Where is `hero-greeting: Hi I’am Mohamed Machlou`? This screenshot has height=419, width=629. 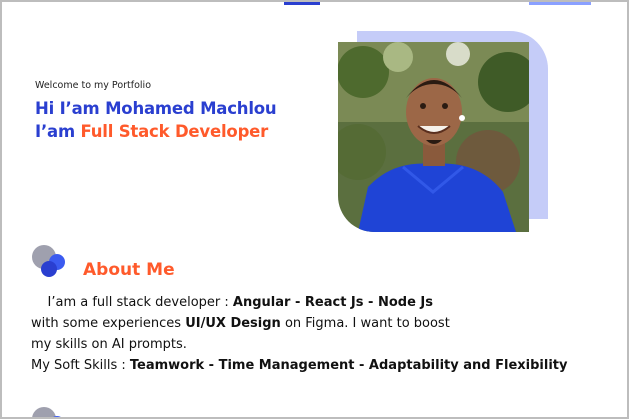
hero-greeting: Hi I’am Mohamed Machlou is located at coordinates (156, 108).